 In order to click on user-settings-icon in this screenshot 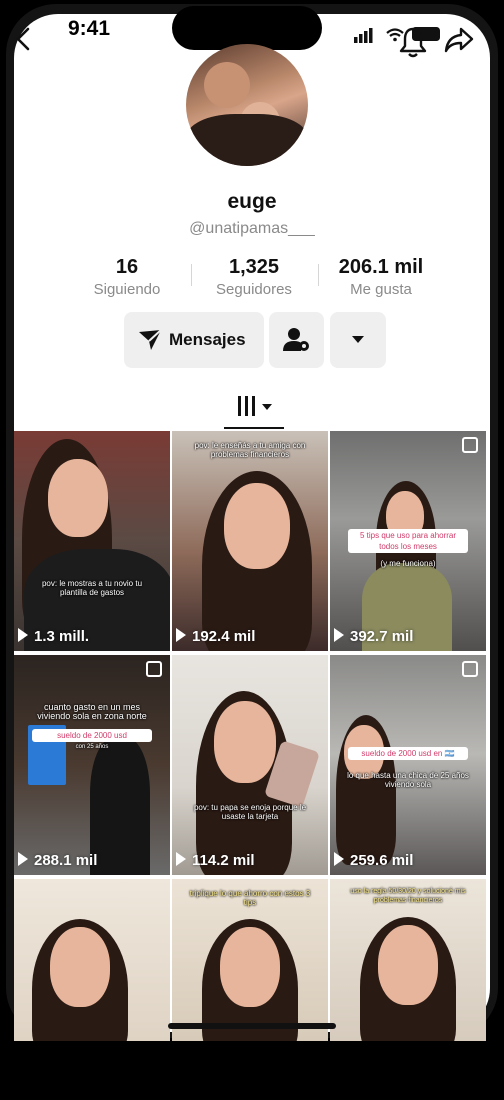, I will do `click(296, 339)`.